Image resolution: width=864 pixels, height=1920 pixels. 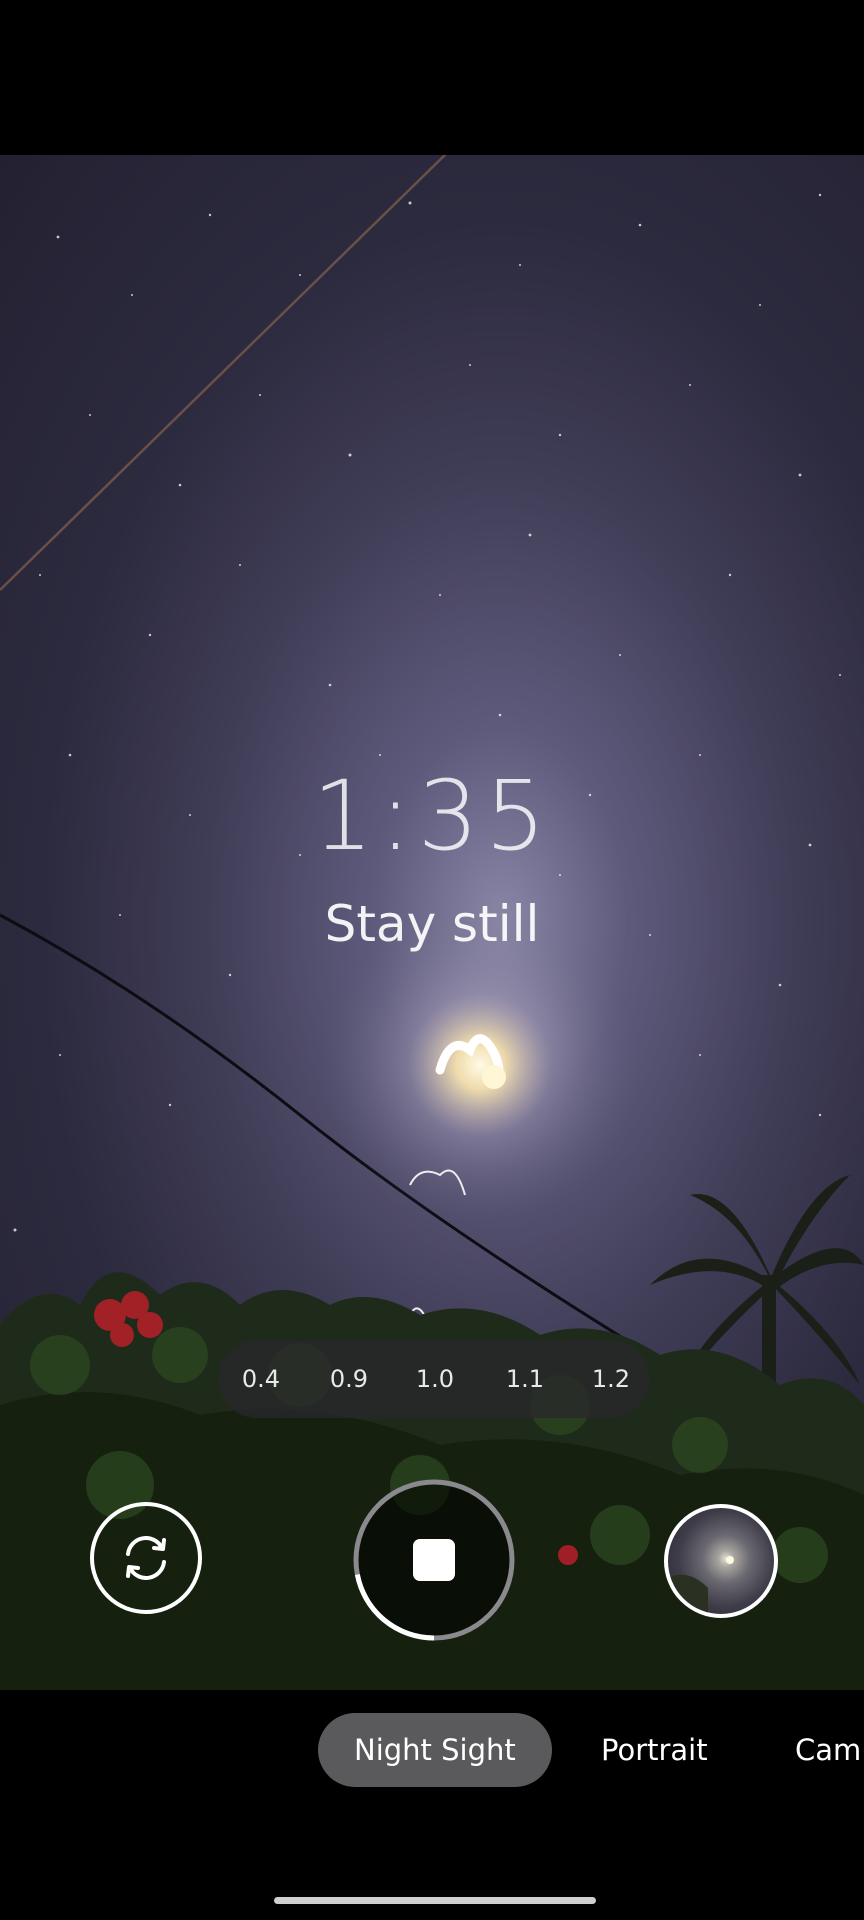 What do you see at coordinates (432, 816) in the screenshot?
I see `capture-timer: 1:35` at bounding box center [432, 816].